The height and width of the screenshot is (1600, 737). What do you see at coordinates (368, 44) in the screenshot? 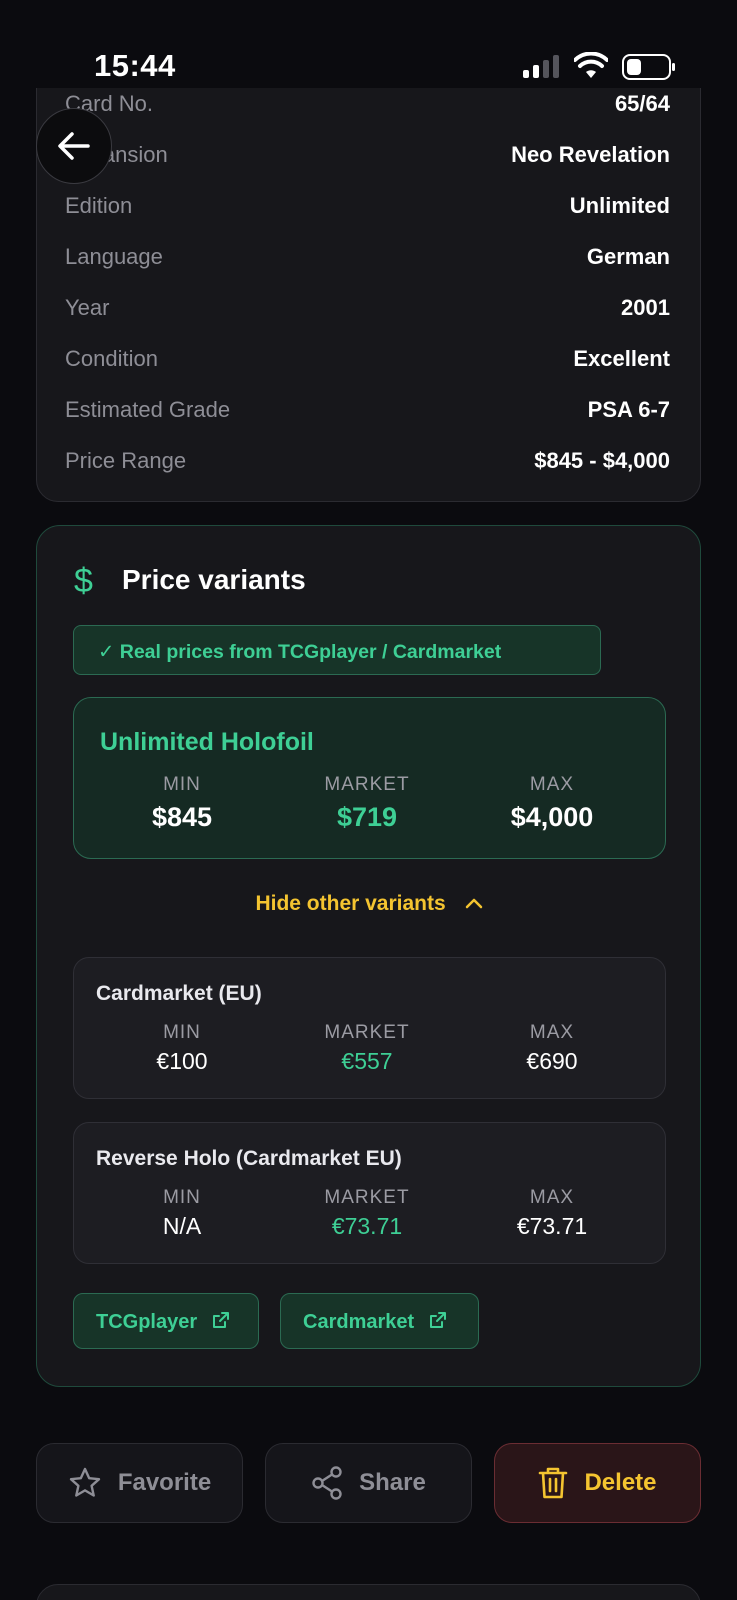
I see `status-bar: 15:44` at bounding box center [368, 44].